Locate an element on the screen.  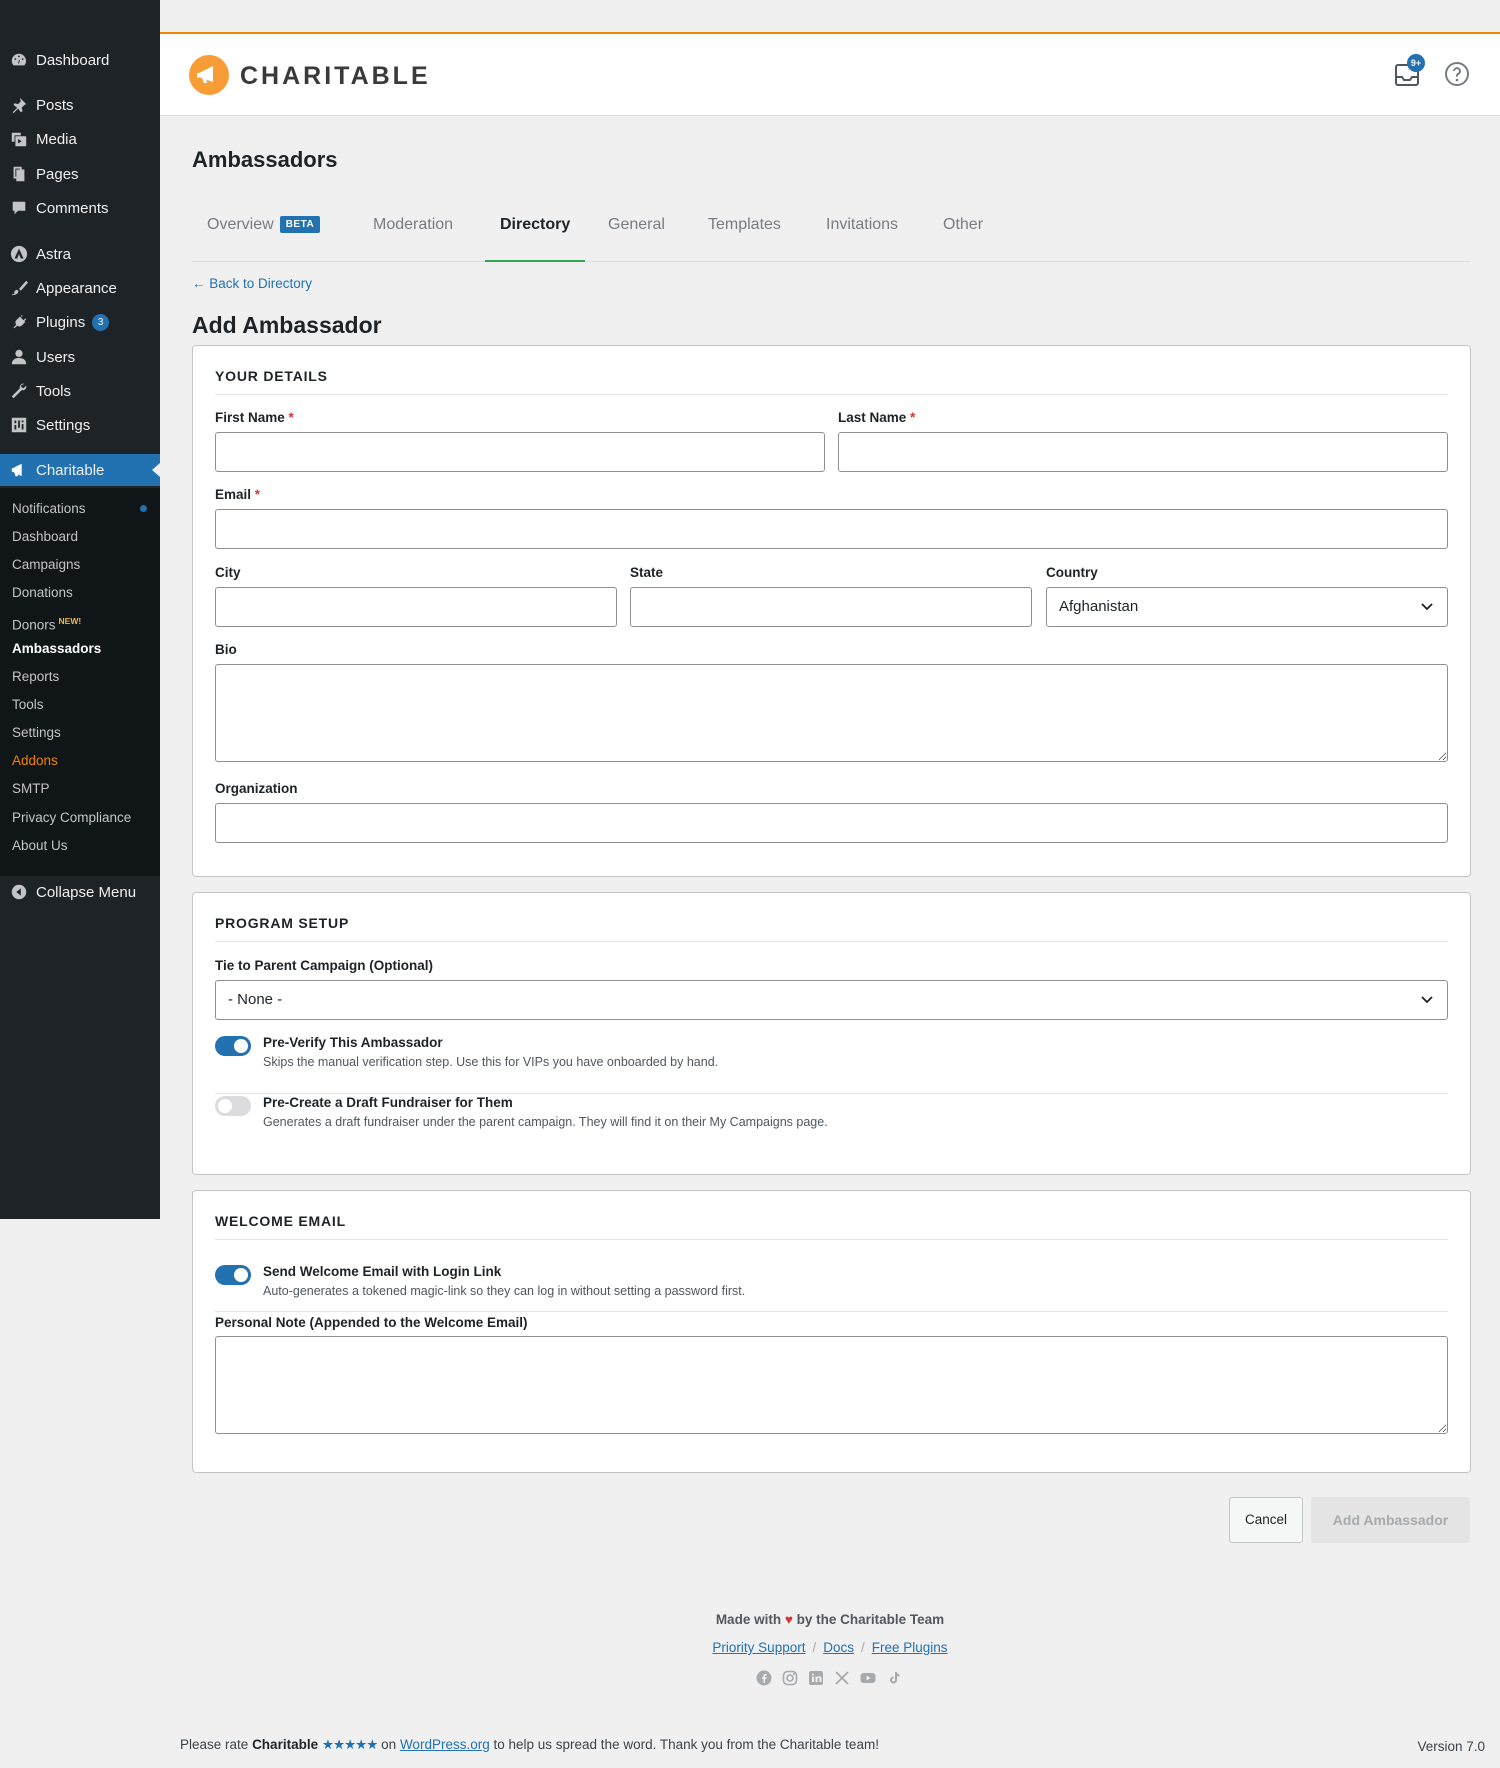
rate-on-text: on is located at coordinates (389, 1744).